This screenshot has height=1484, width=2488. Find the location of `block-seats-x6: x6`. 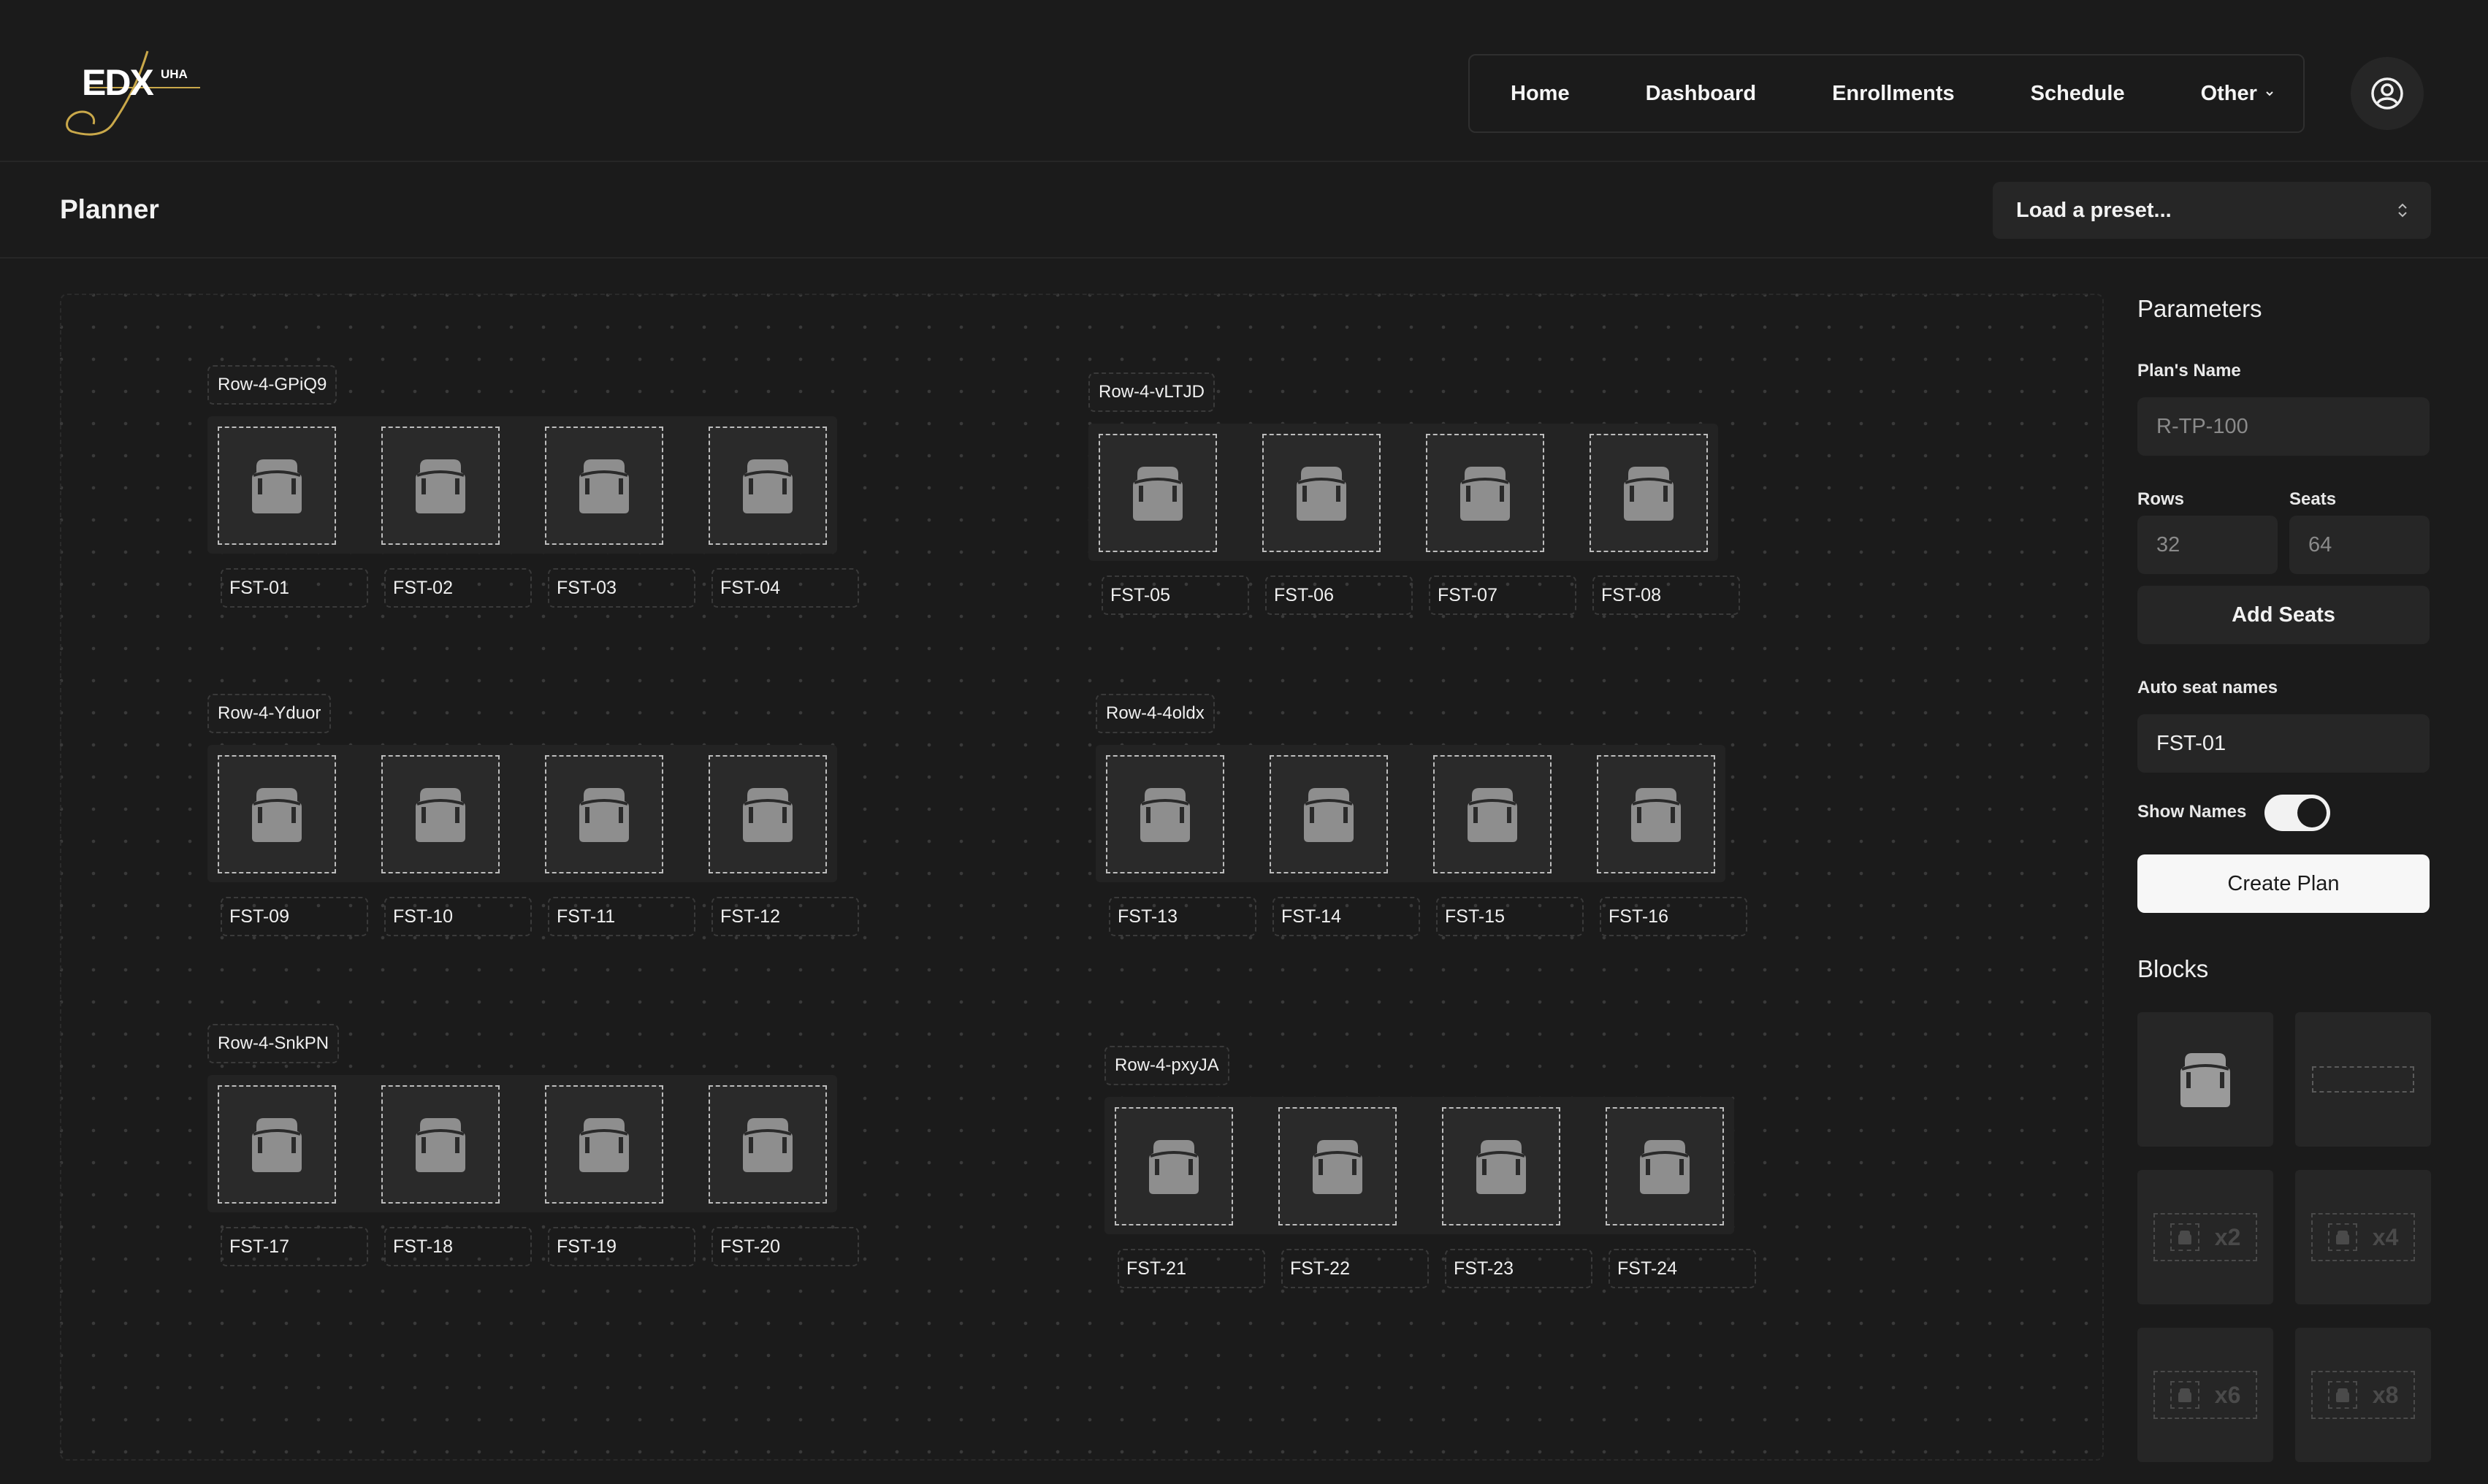

block-seats-x6: x6 is located at coordinates (2205, 1395).